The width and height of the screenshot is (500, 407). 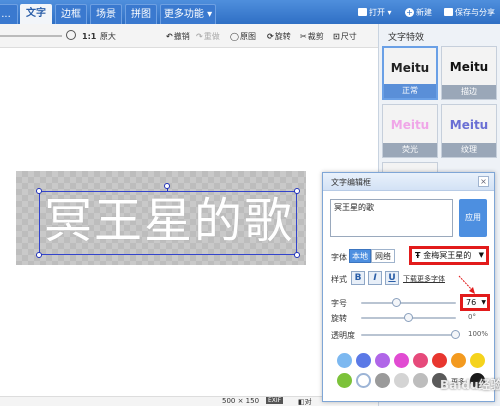 I want to click on size-value: 76, so click(x=471, y=302).